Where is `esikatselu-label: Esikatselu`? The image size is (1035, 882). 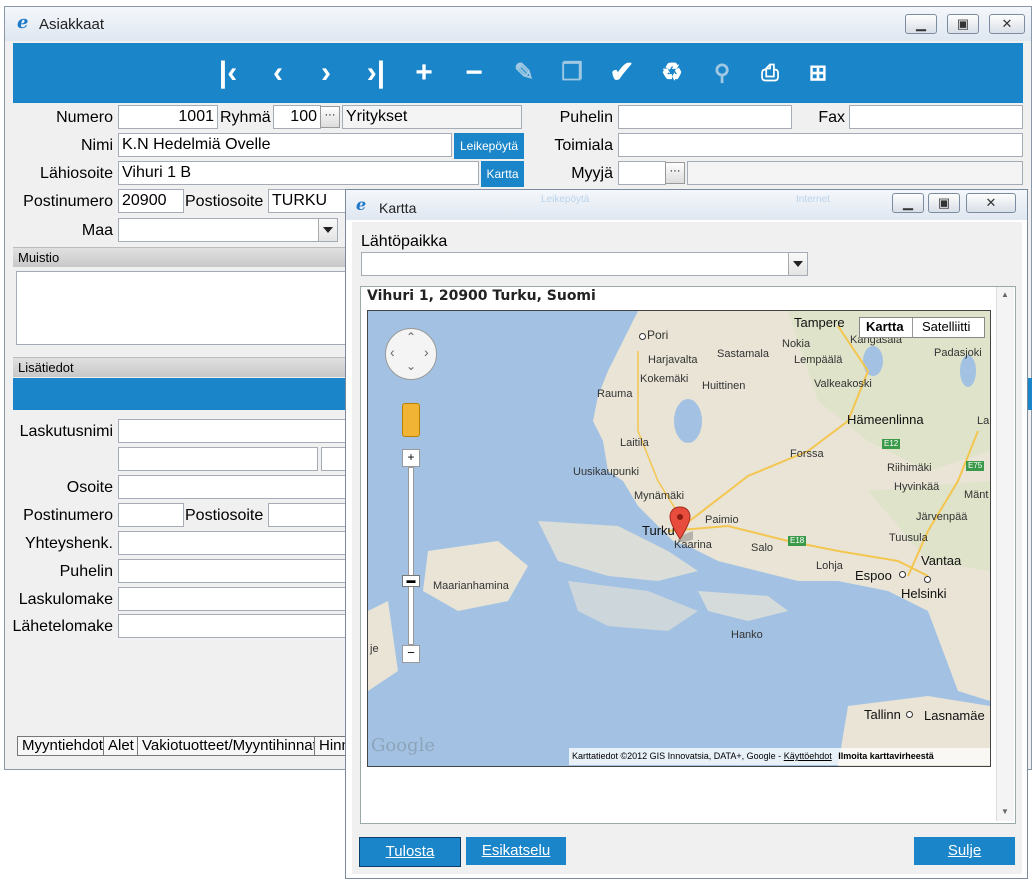
esikatselu-label: Esikatselu is located at coordinates (516, 850).